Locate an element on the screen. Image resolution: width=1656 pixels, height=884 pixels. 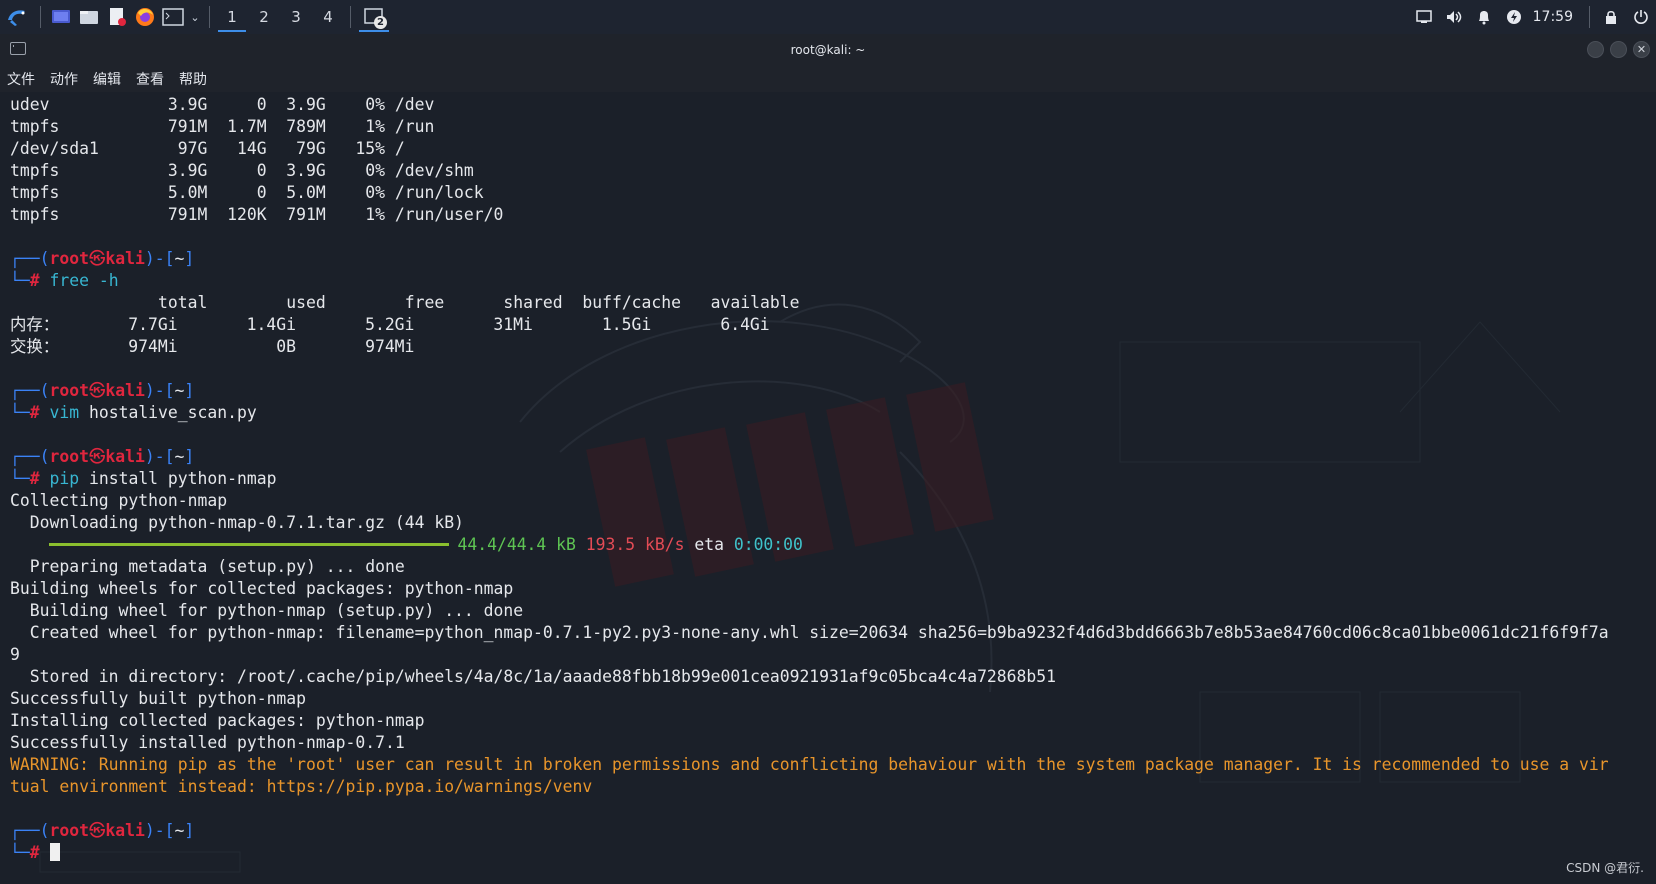
taskbar-terminal-window: 2 is located at coordinates (374, 17).